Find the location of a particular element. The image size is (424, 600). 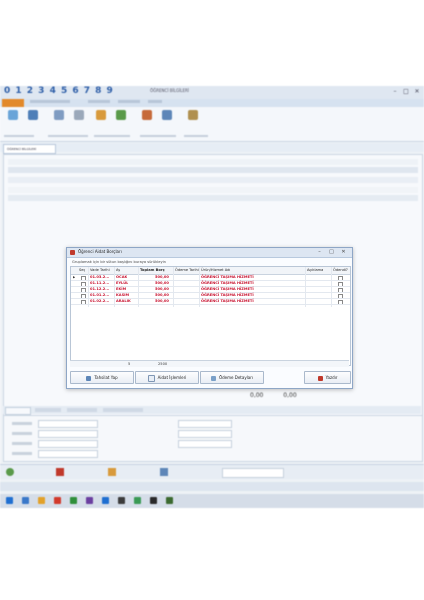

windows-start-icon is located at coordinates (9, 500).